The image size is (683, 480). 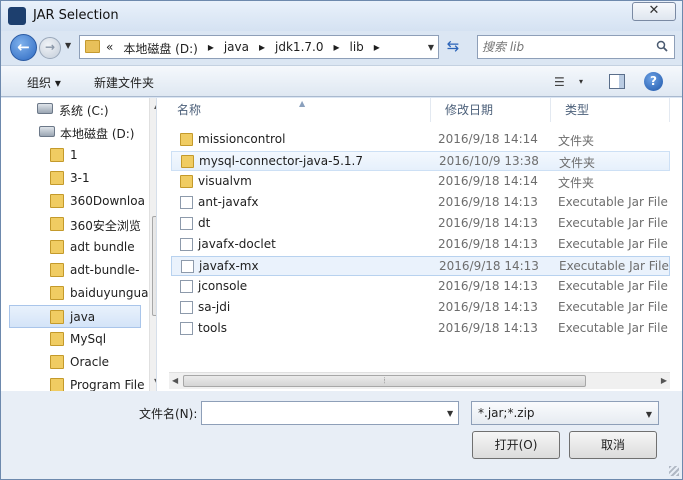 I want to click on filename-dropdown-icon: ▼, so click(x=450, y=413).